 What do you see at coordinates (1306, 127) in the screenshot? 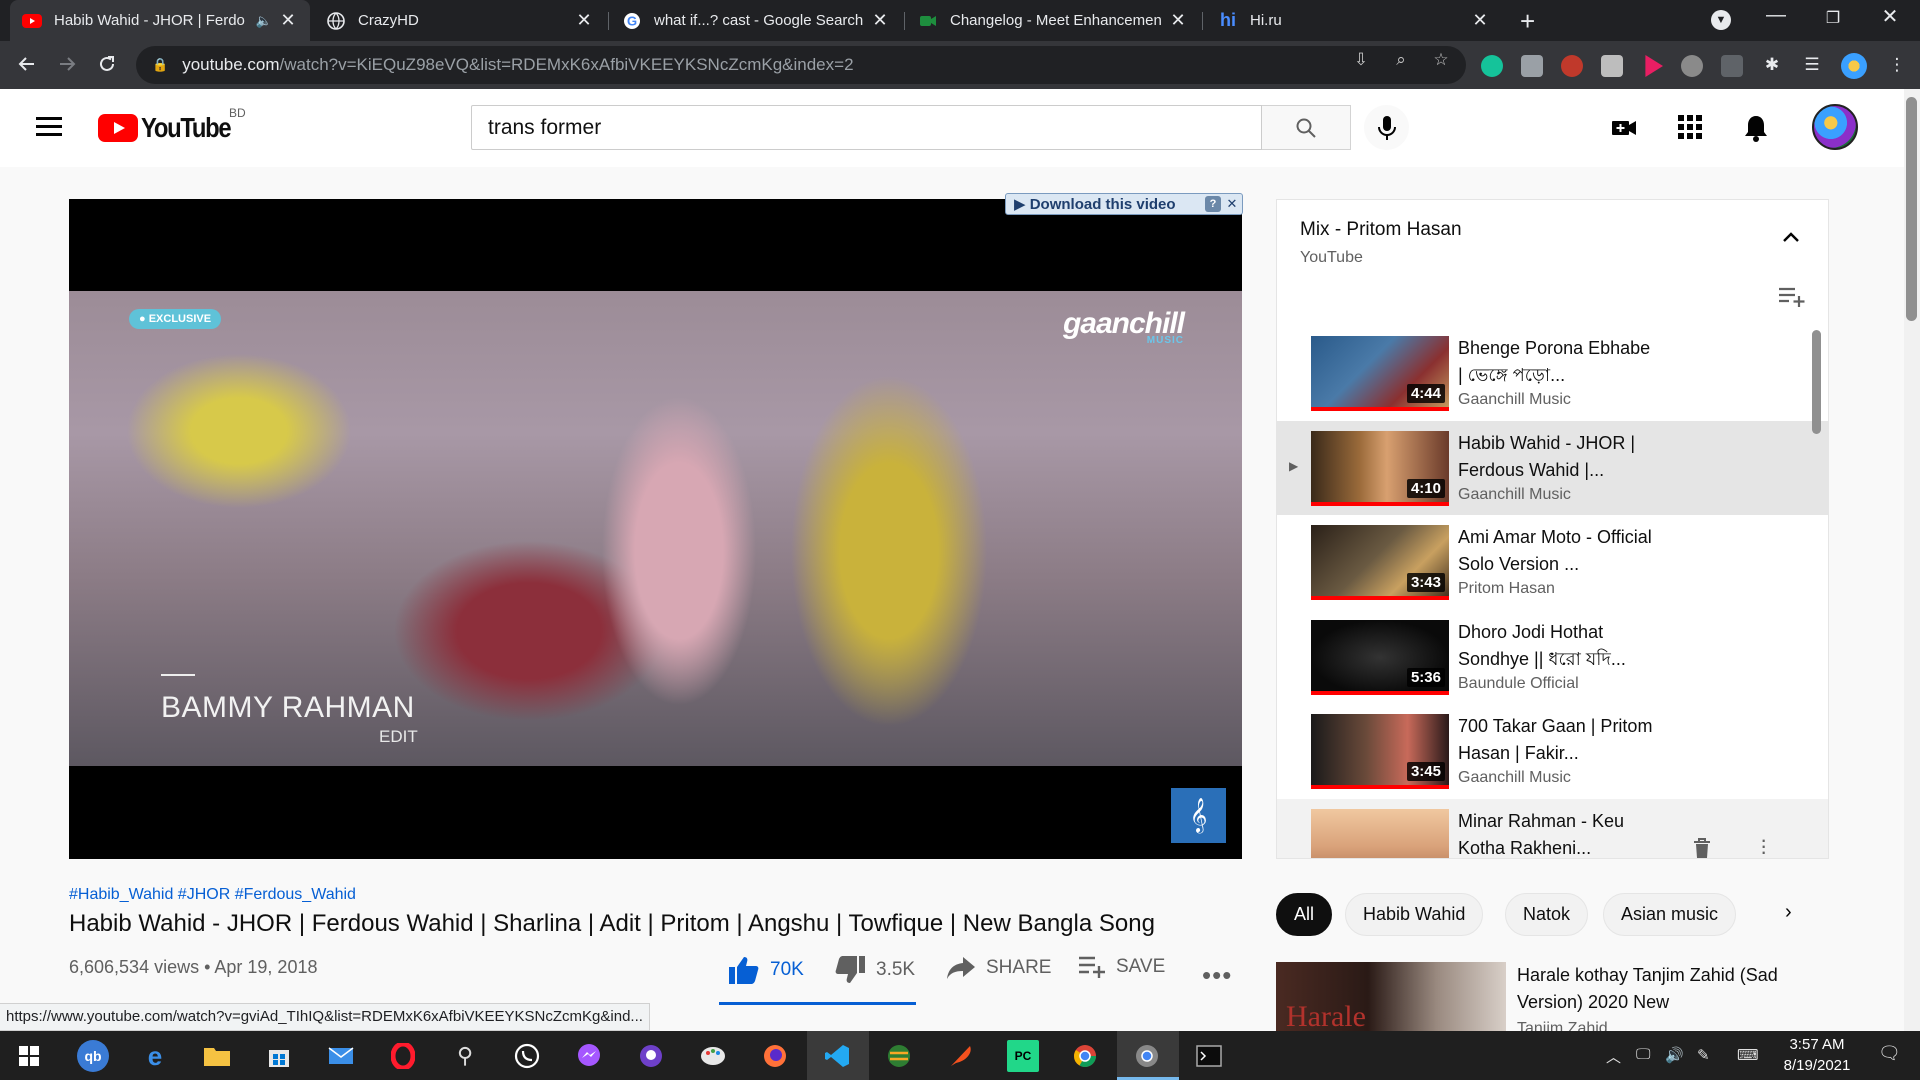
I see `search-button` at bounding box center [1306, 127].